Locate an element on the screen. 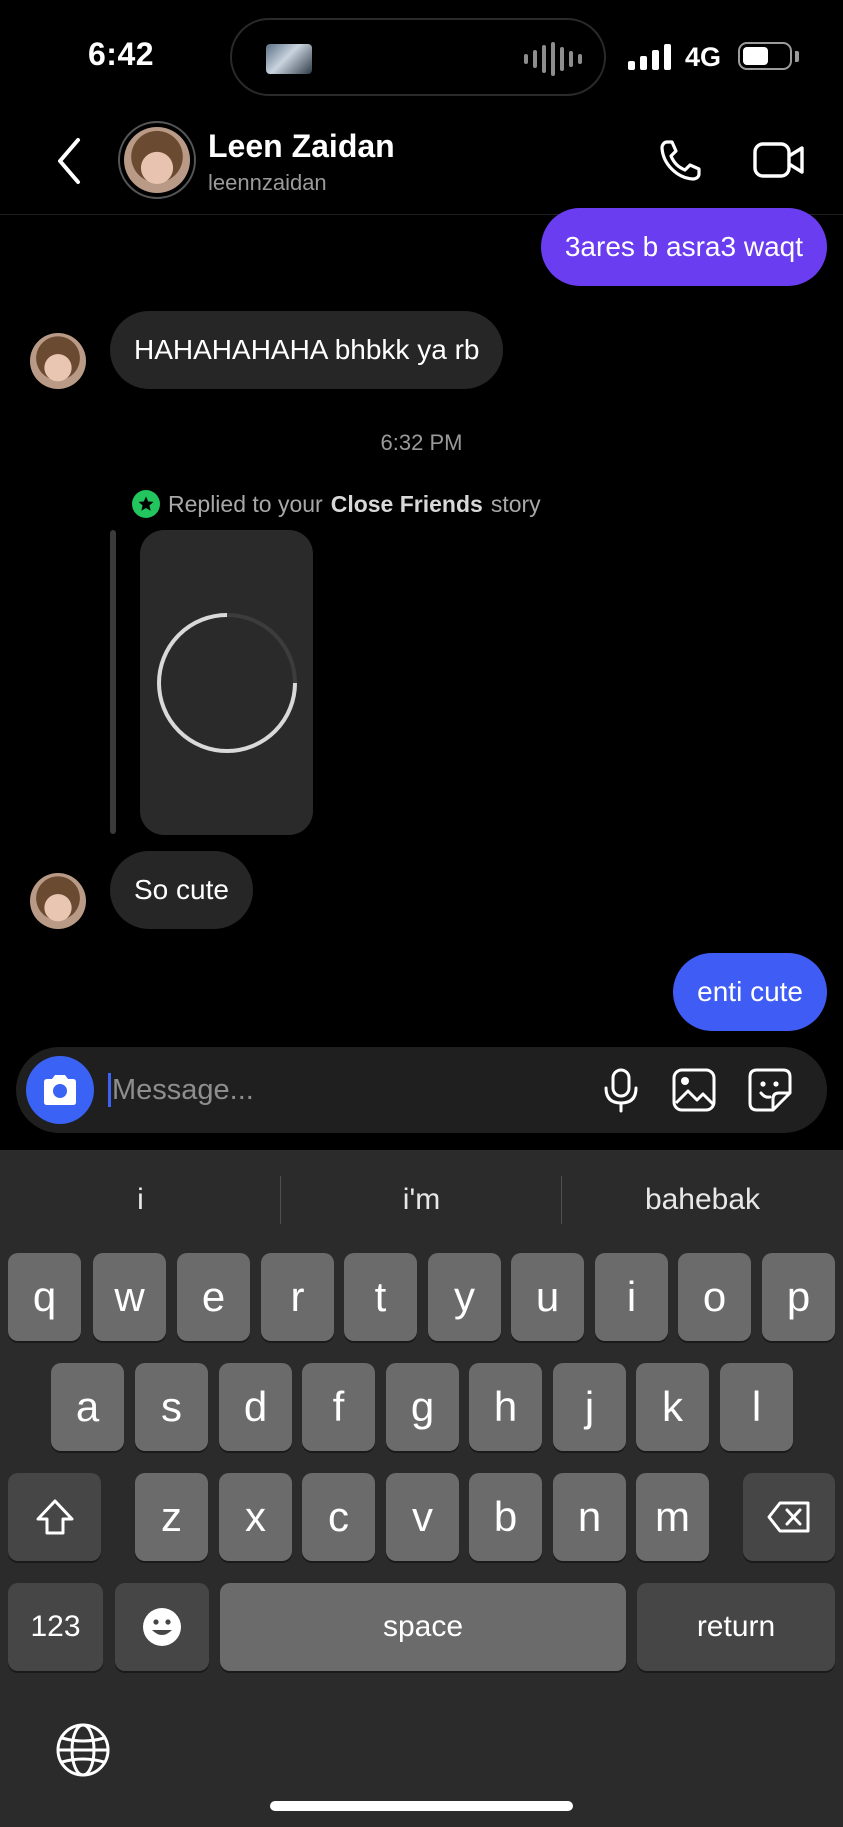  shift-key is located at coordinates (54, 1517).